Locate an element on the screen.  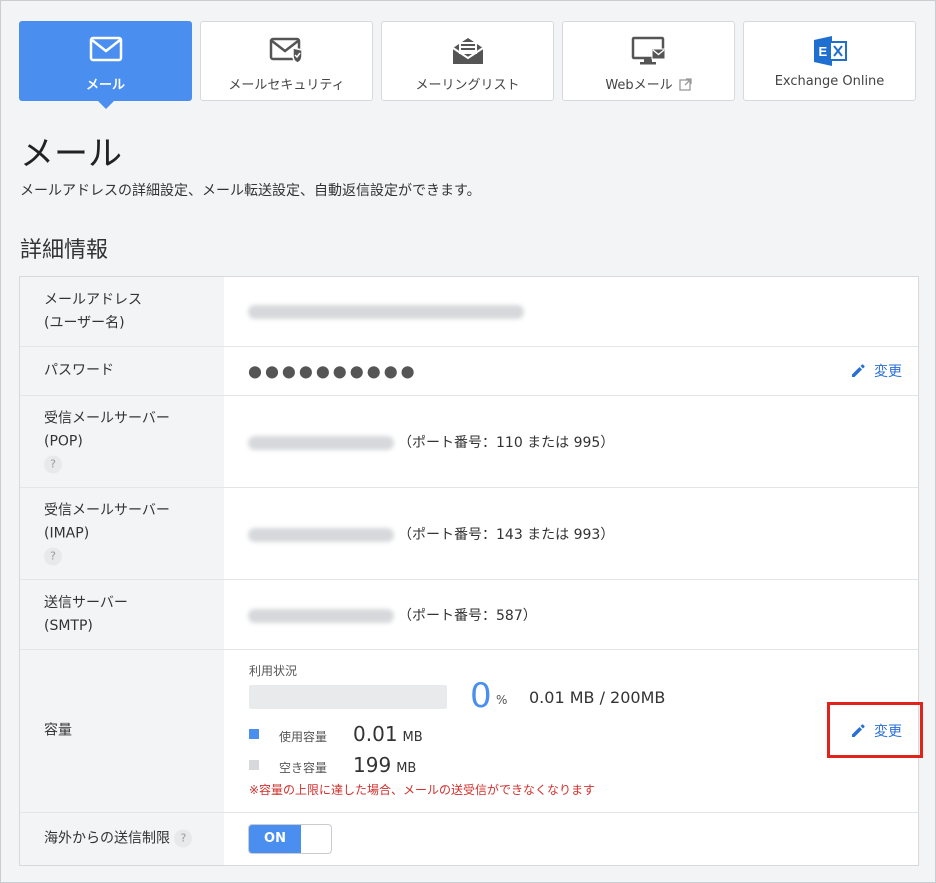
exchange-icon: E is located at coordinates (830, 51).